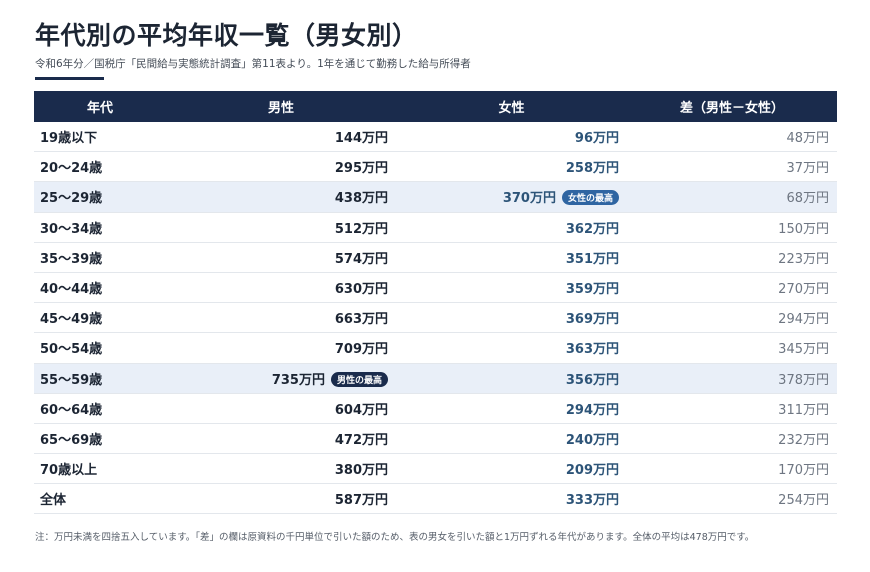 This screenshot has height=572, width=870. Describe the element at coordinates (361, 259) in the screenshot. I see `male-cell-value: 574万円` at that location.